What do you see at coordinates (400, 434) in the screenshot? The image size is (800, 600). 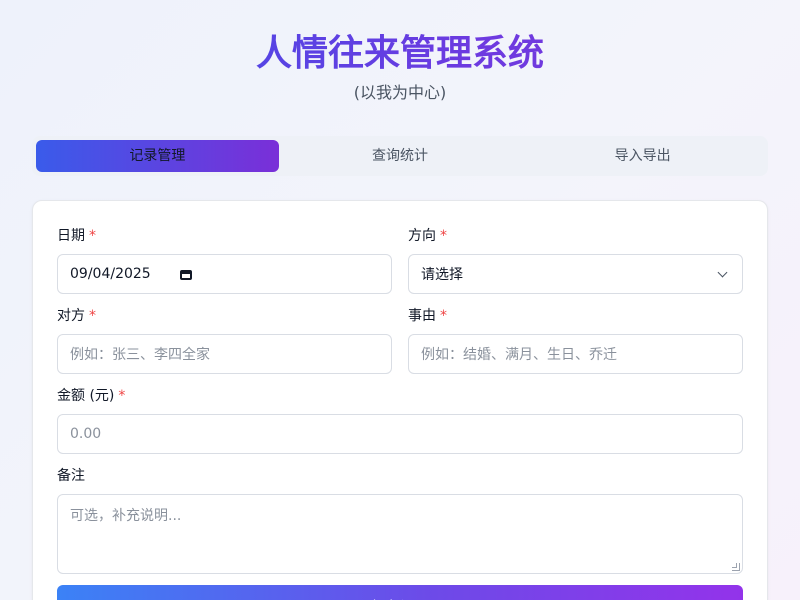 I see `amount-input: 0.00` at bounding box center [400, 434].